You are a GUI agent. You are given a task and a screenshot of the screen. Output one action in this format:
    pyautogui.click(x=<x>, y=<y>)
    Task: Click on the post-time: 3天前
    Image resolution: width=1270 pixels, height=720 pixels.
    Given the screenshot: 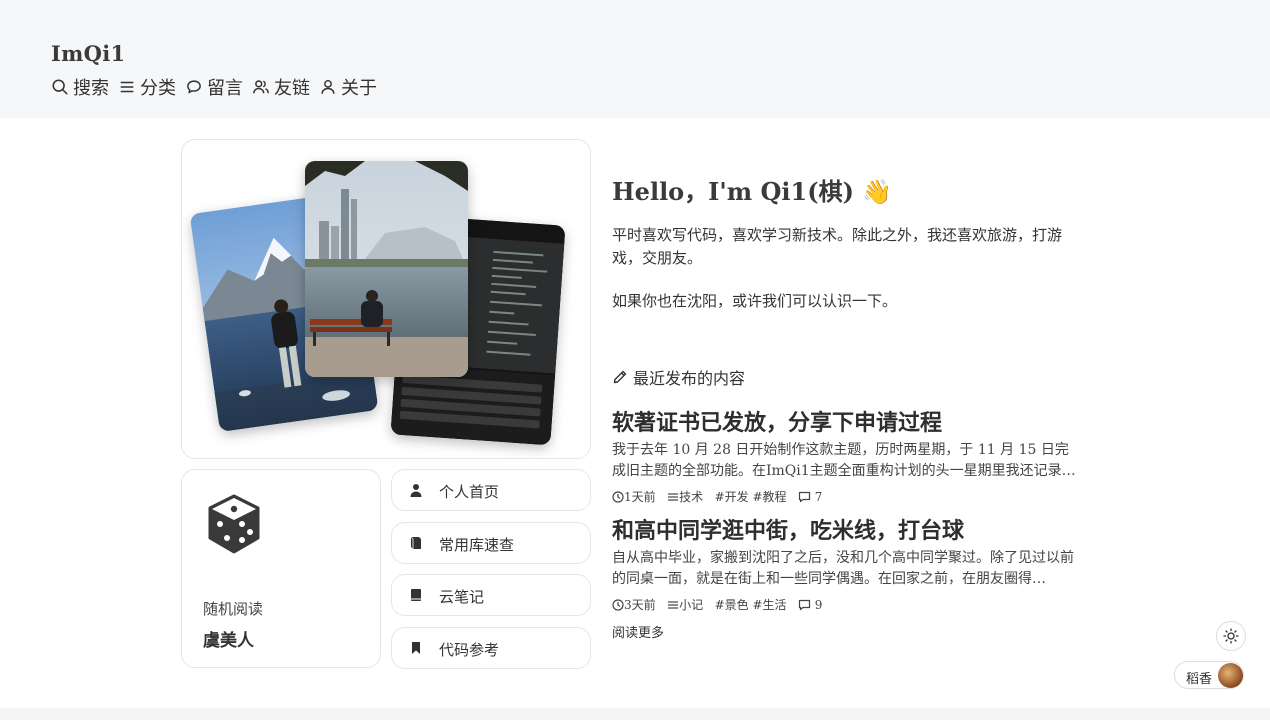 What is the action you would take?
    pyautogui.click(x=640, y=605)
    